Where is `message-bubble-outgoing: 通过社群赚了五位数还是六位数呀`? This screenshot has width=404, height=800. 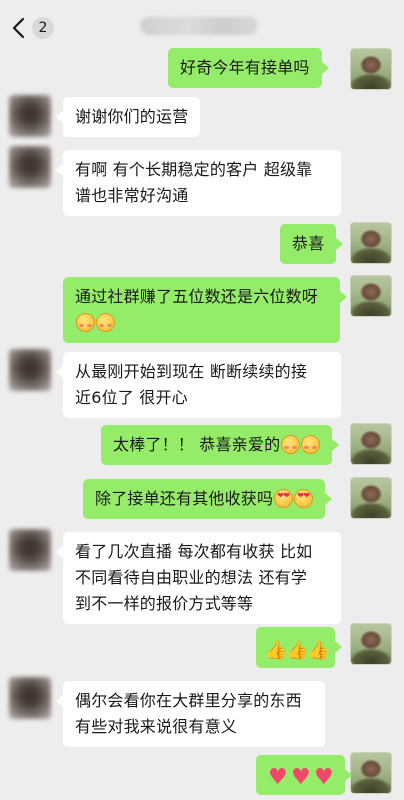 message-bubble-outgoing: 通过社群赚了五位数还是六位数呀 is located at coordinates (205, 310).